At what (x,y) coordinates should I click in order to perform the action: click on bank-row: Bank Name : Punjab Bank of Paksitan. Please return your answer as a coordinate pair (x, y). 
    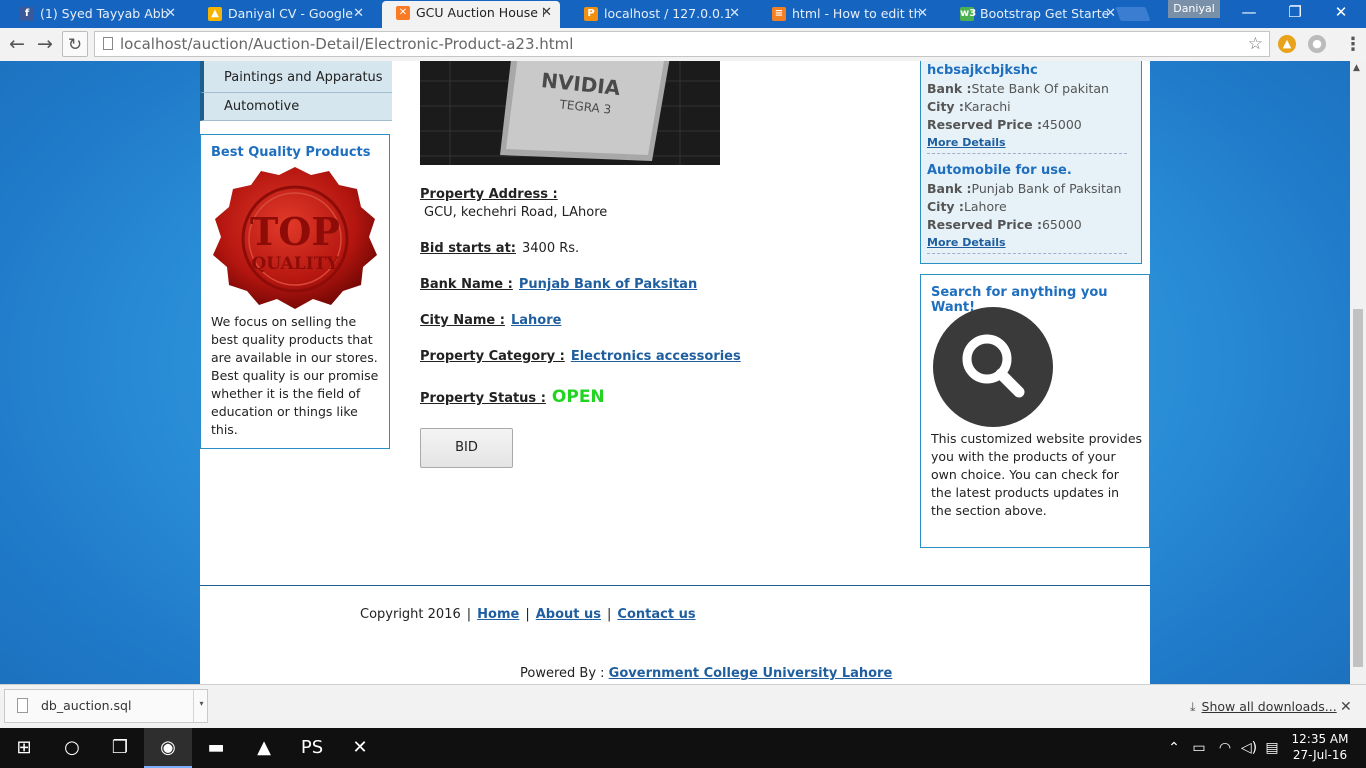
    Looking at the image, I should click on (558, 284).